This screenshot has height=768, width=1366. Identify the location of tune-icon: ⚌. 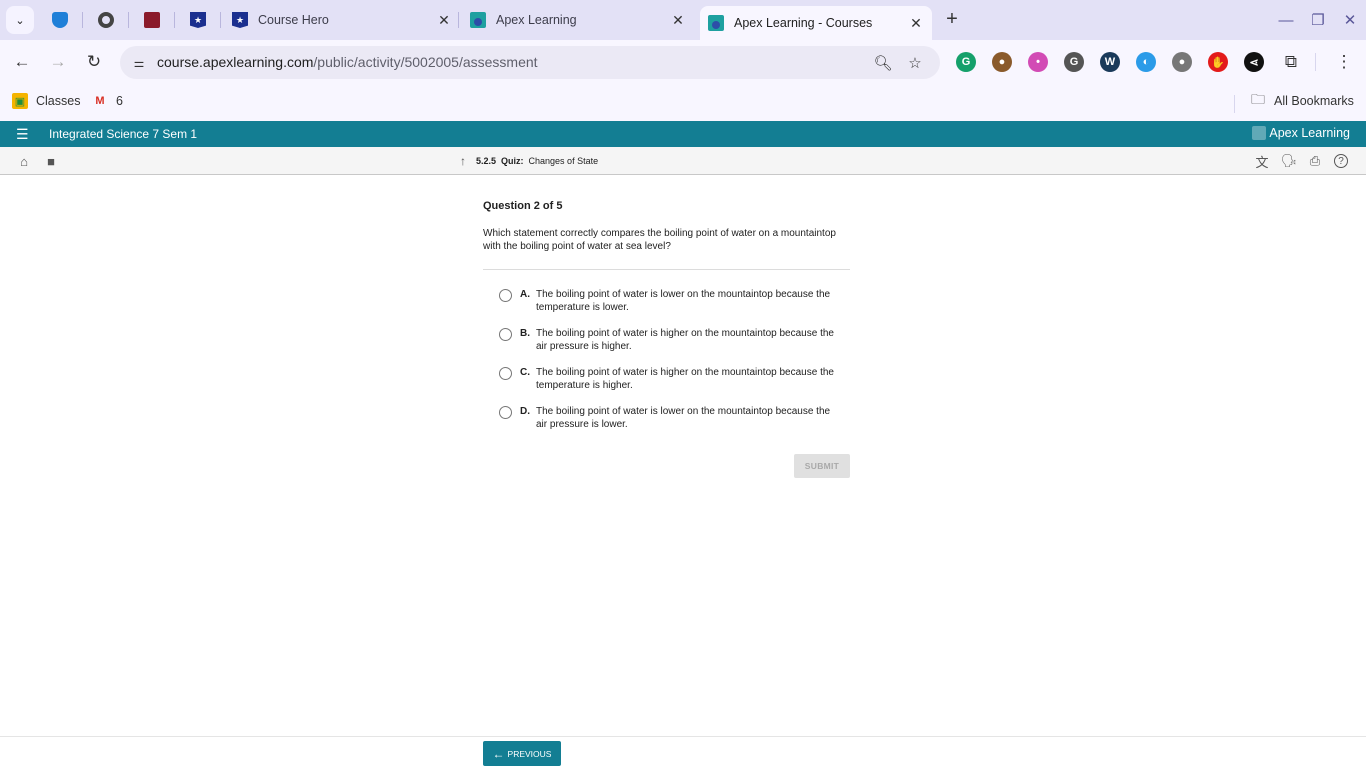
(139, 63).